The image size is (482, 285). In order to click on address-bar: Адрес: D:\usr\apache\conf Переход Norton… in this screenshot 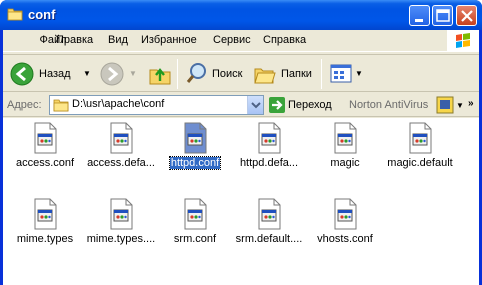, I will do `click(241, 105)`.